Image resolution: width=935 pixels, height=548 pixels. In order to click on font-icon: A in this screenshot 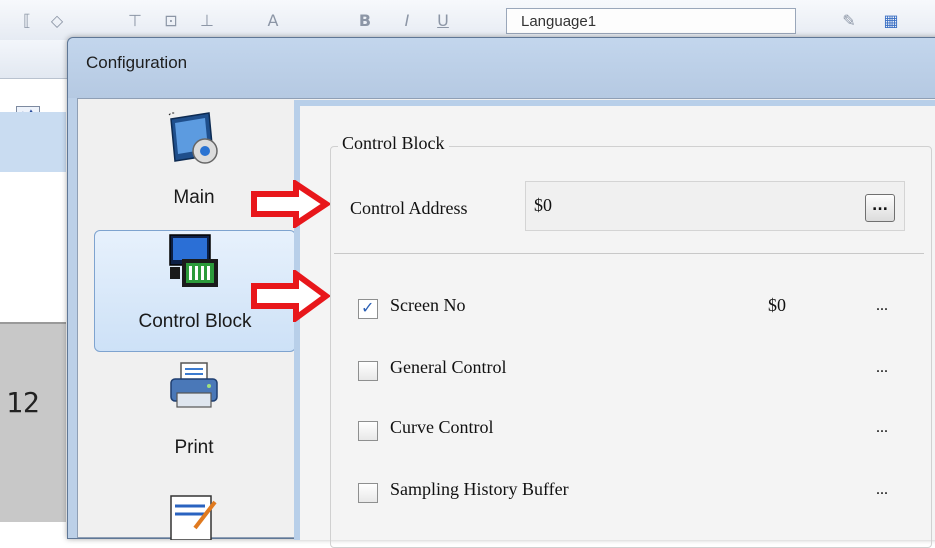, I will do `click(273, 21)`.